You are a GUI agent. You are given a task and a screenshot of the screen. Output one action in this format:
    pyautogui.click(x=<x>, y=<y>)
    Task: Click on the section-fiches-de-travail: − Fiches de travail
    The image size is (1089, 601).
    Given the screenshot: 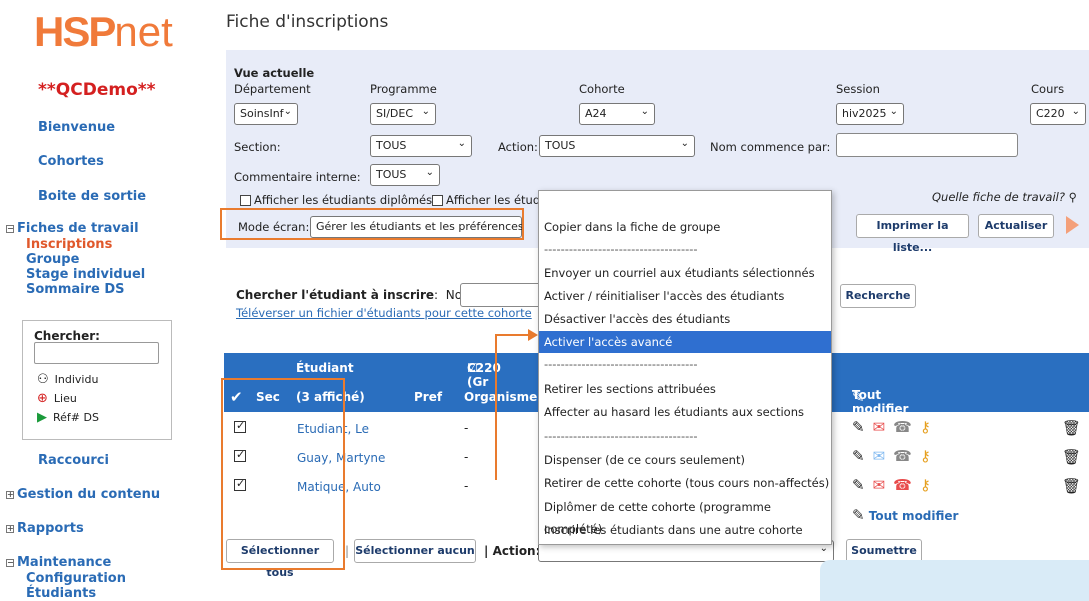 What is the action you would take?
    pyautogui.click(x=72, y=228)
    